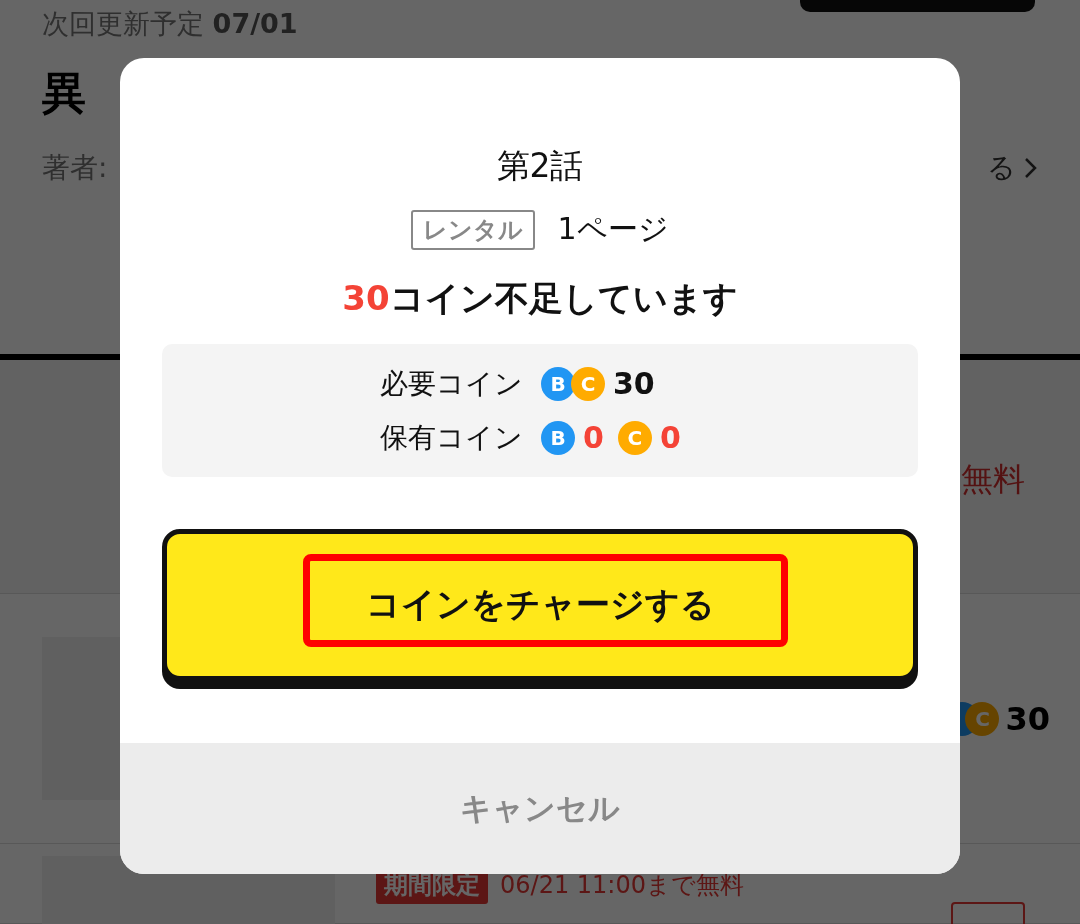 The height and width of the screenshot is (924, 1080). What do you see at coordinates (540, 298) in the screenshot?
I see `shortage-message: 30コイン不足しています` at bounding box center [540, 298].